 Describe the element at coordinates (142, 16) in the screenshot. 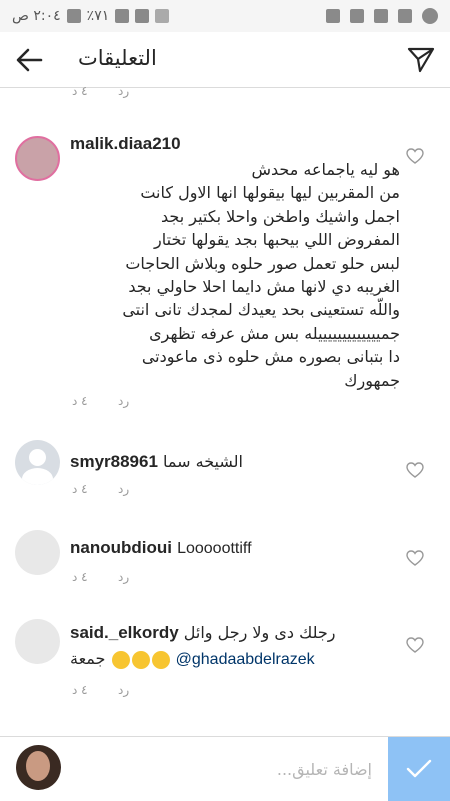

I see `data-icon` at that location.